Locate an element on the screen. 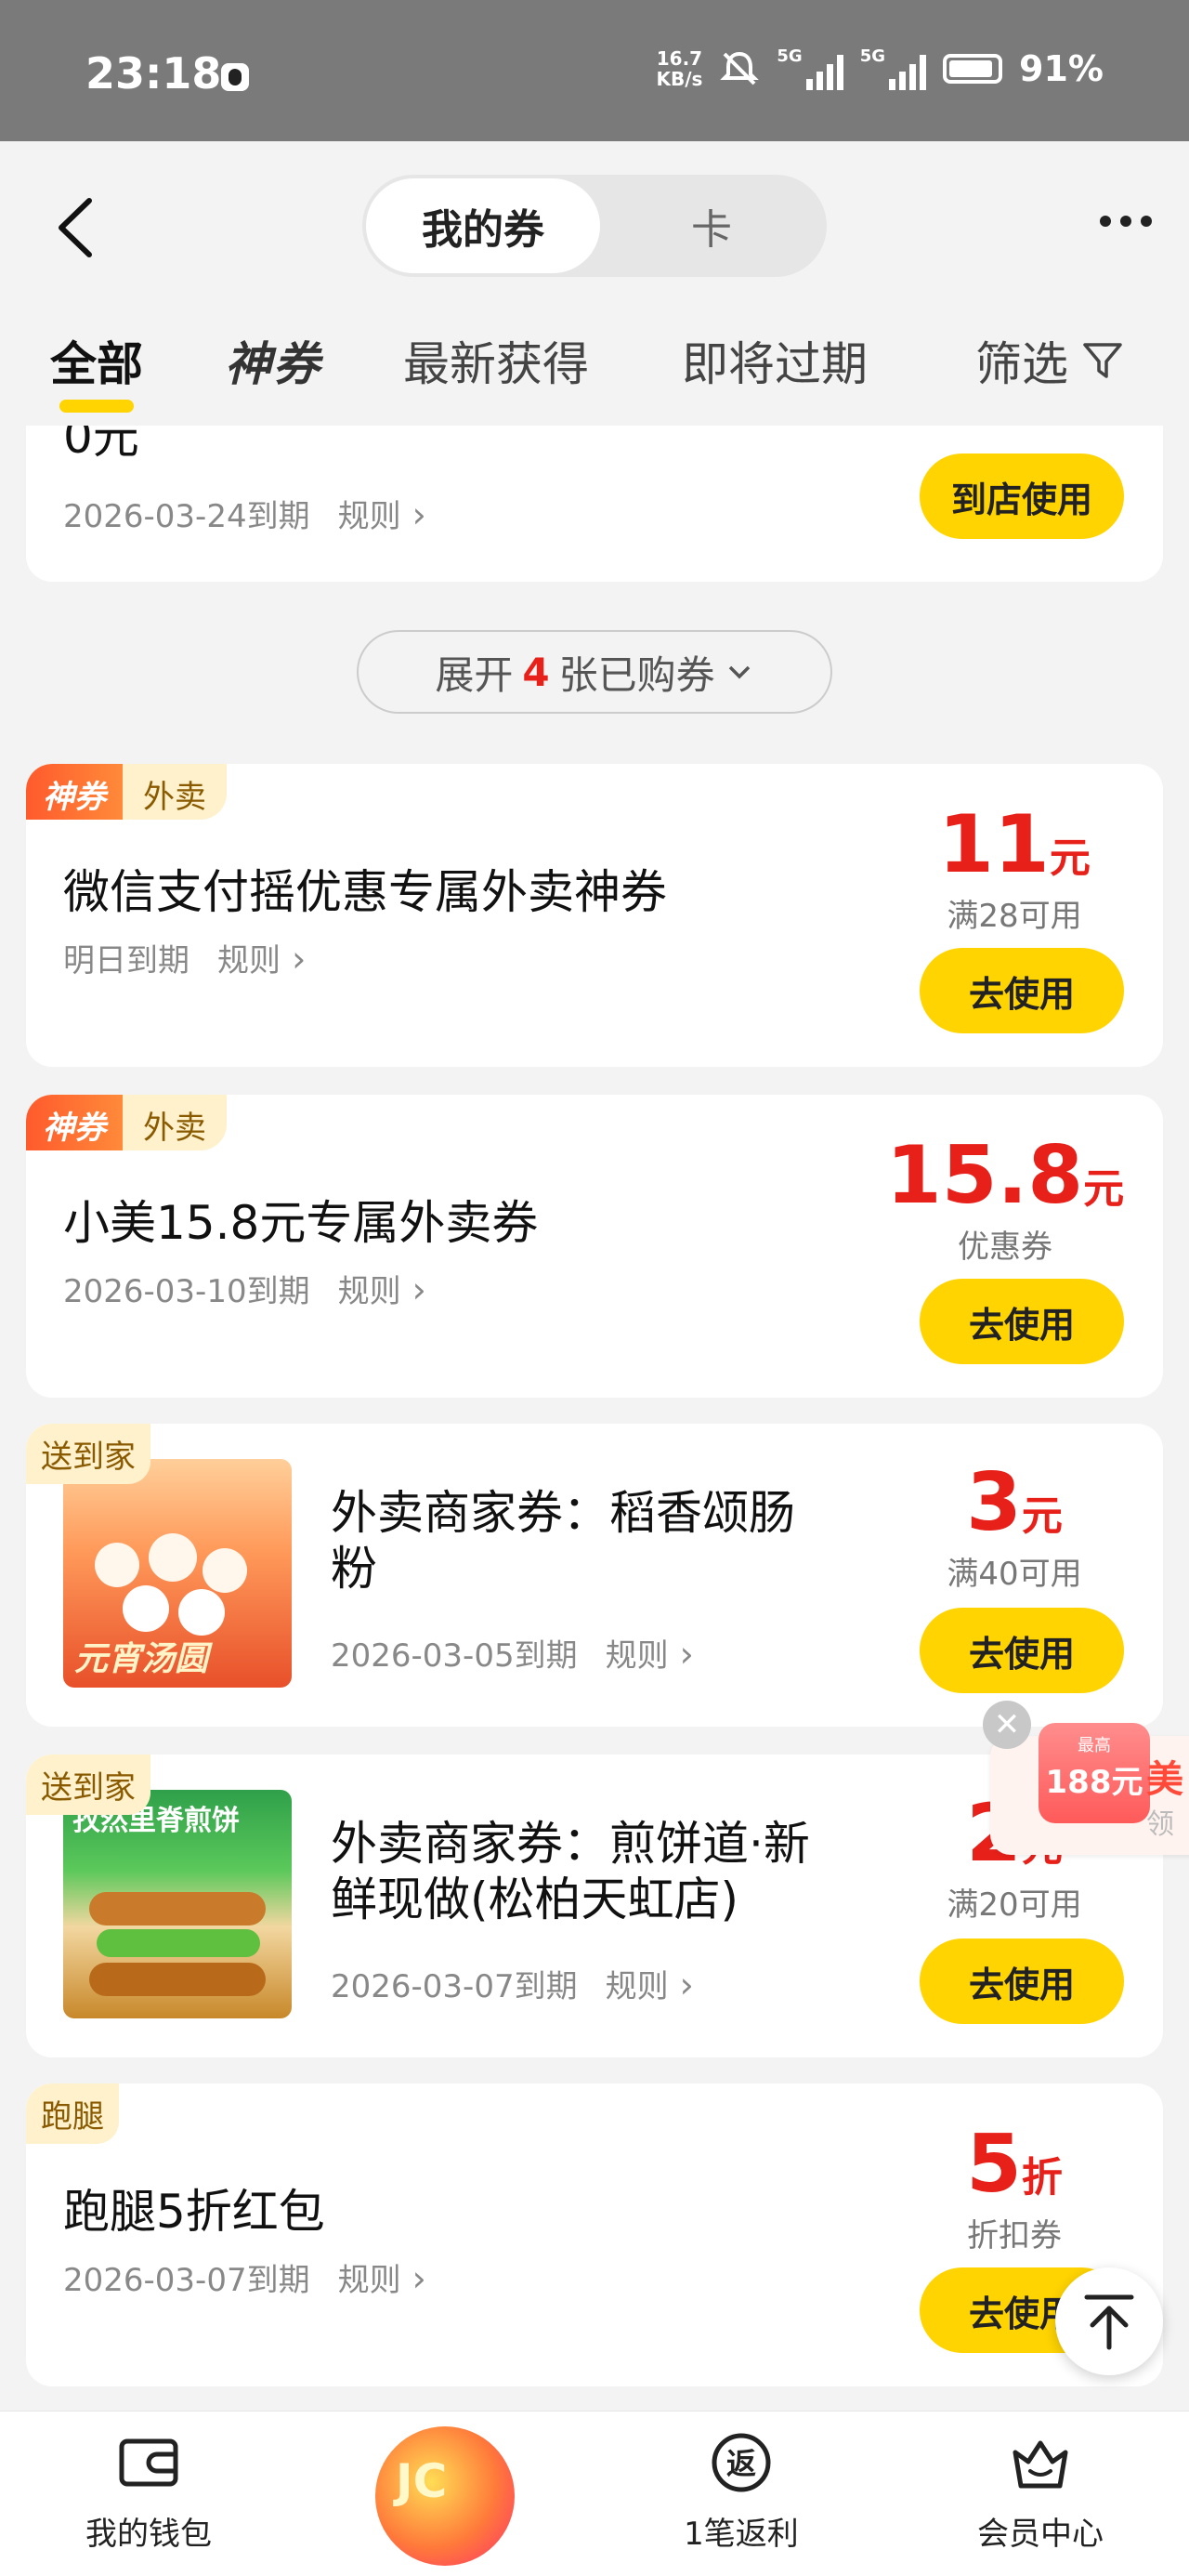 The image size is (1189, 2576). back-to-top-button is located at coordinates (1109, 2321).